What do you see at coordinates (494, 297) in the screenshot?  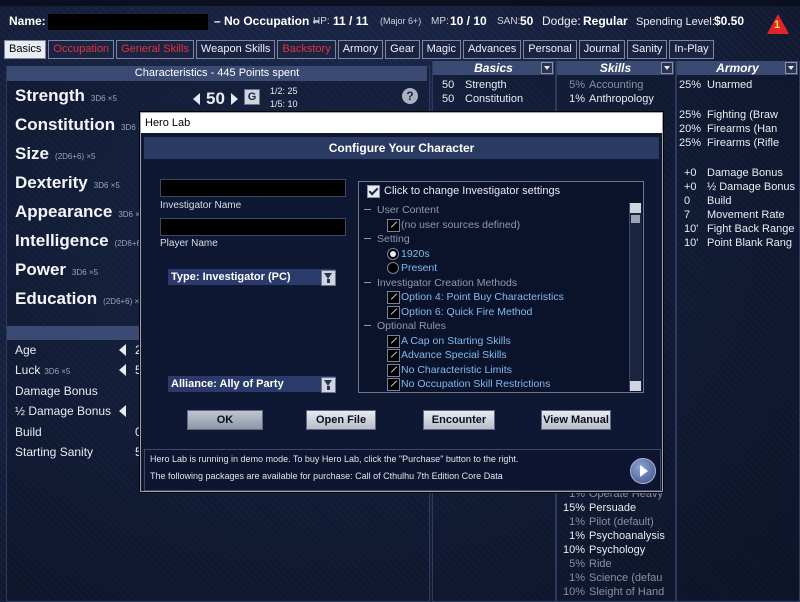 I see `settings-option: Option 4: Point Buy Characteristics` at bounding box center [494, 297].